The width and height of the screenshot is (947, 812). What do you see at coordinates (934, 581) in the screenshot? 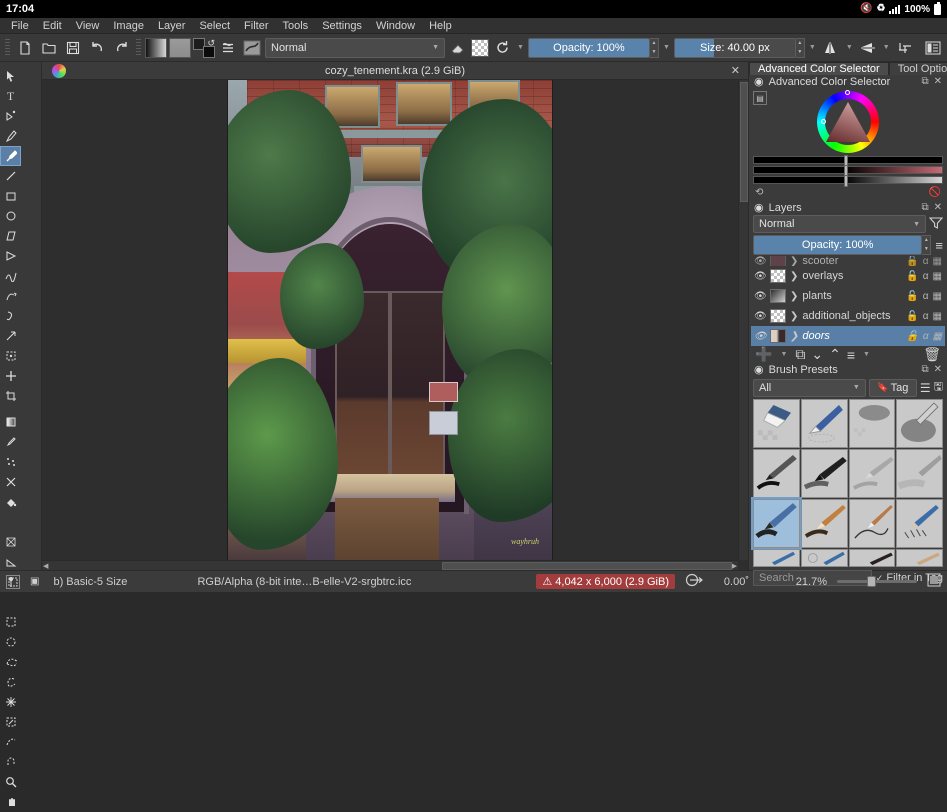
I see `canvas-only-icon` at bounding box center [934, 581].